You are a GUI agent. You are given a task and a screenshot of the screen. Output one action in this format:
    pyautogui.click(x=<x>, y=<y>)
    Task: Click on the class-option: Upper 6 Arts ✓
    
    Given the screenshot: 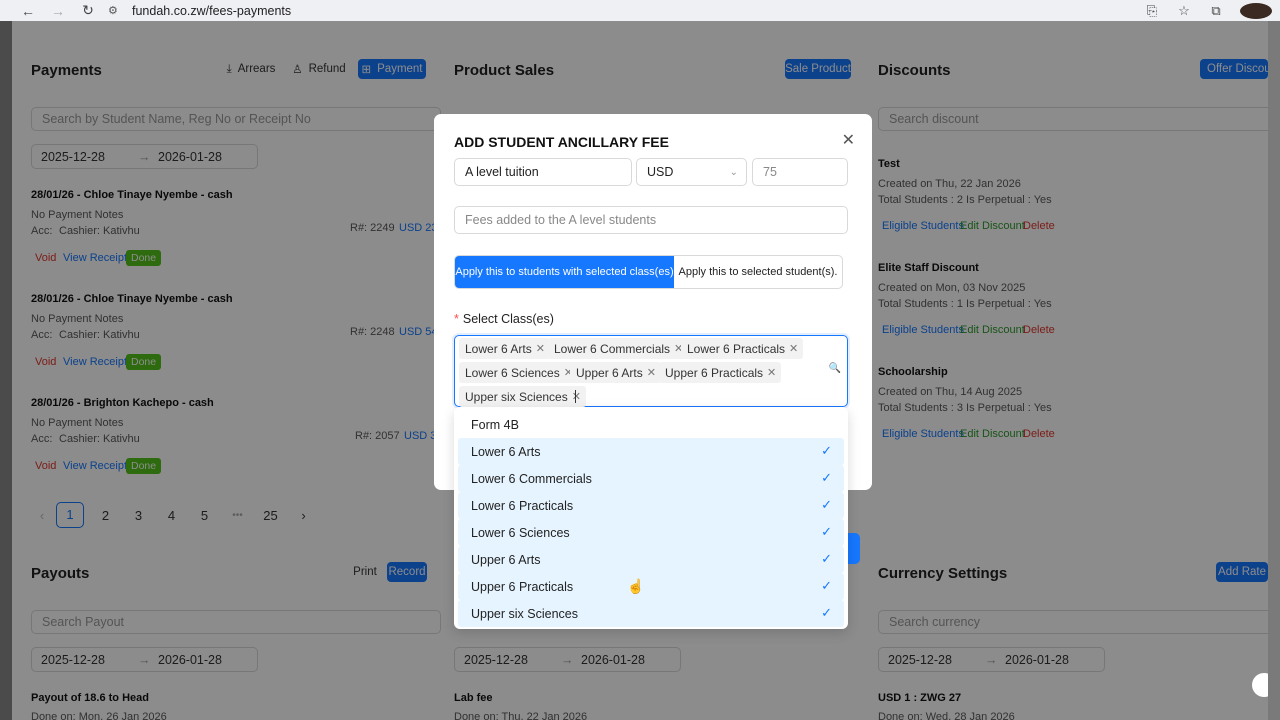 What is the action you would take?
    pyautogui.click(x=651, y=559)
    